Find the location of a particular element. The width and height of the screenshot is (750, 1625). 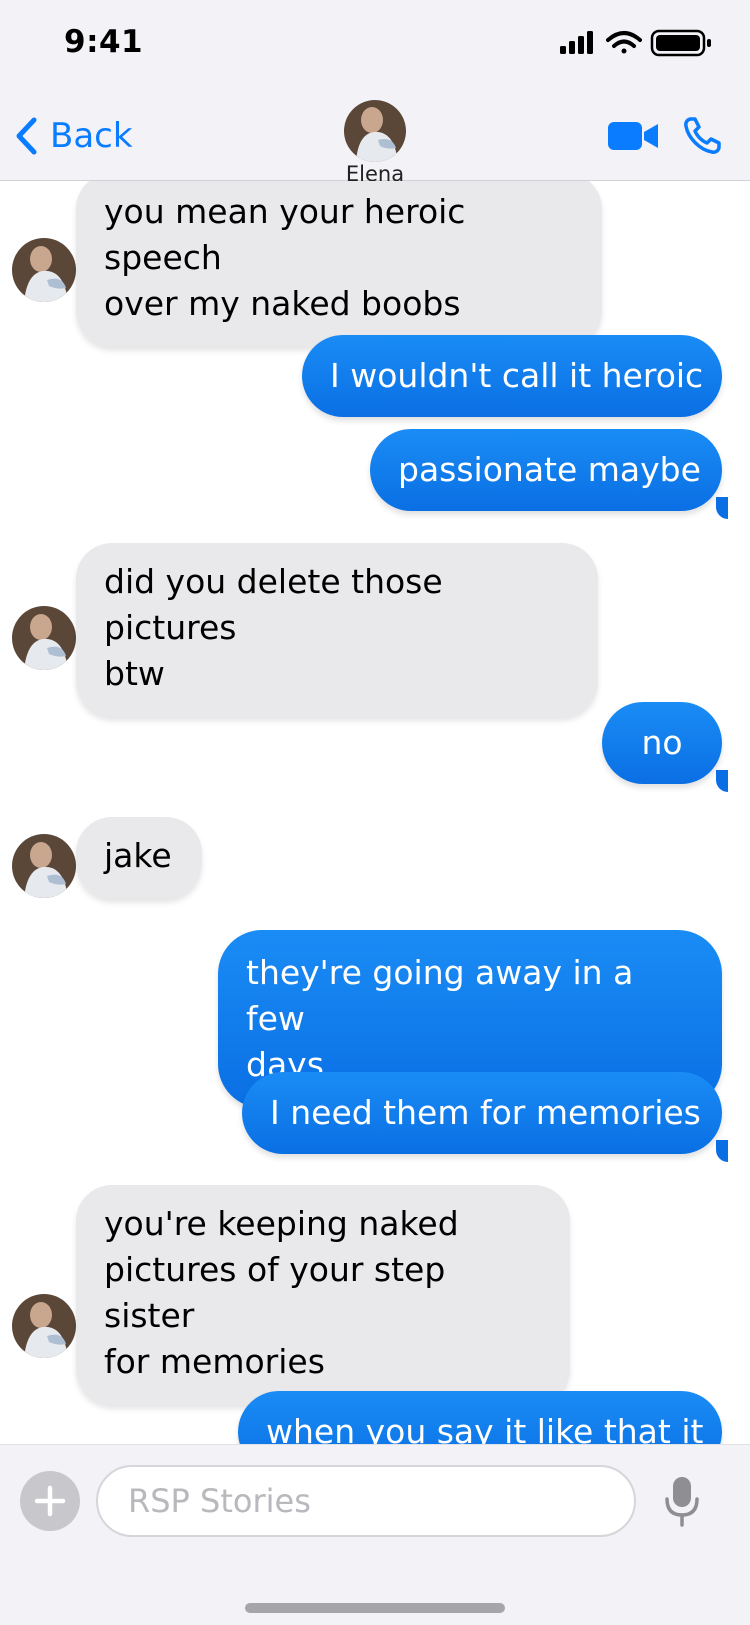

chevron-left-icon is located at coordinates (26, 136).